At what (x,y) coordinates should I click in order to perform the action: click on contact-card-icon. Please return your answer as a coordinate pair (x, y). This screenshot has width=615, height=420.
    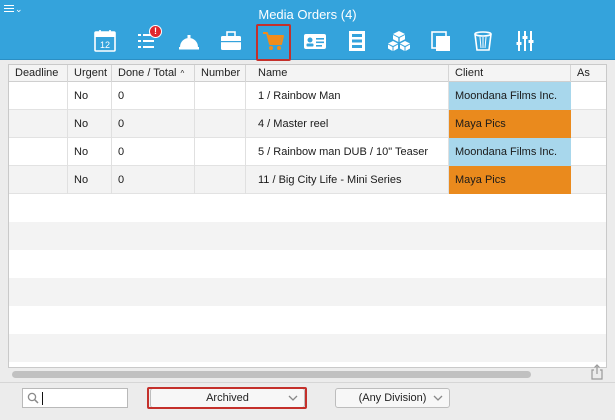
    Looking at the image, I should click on (315, 41).